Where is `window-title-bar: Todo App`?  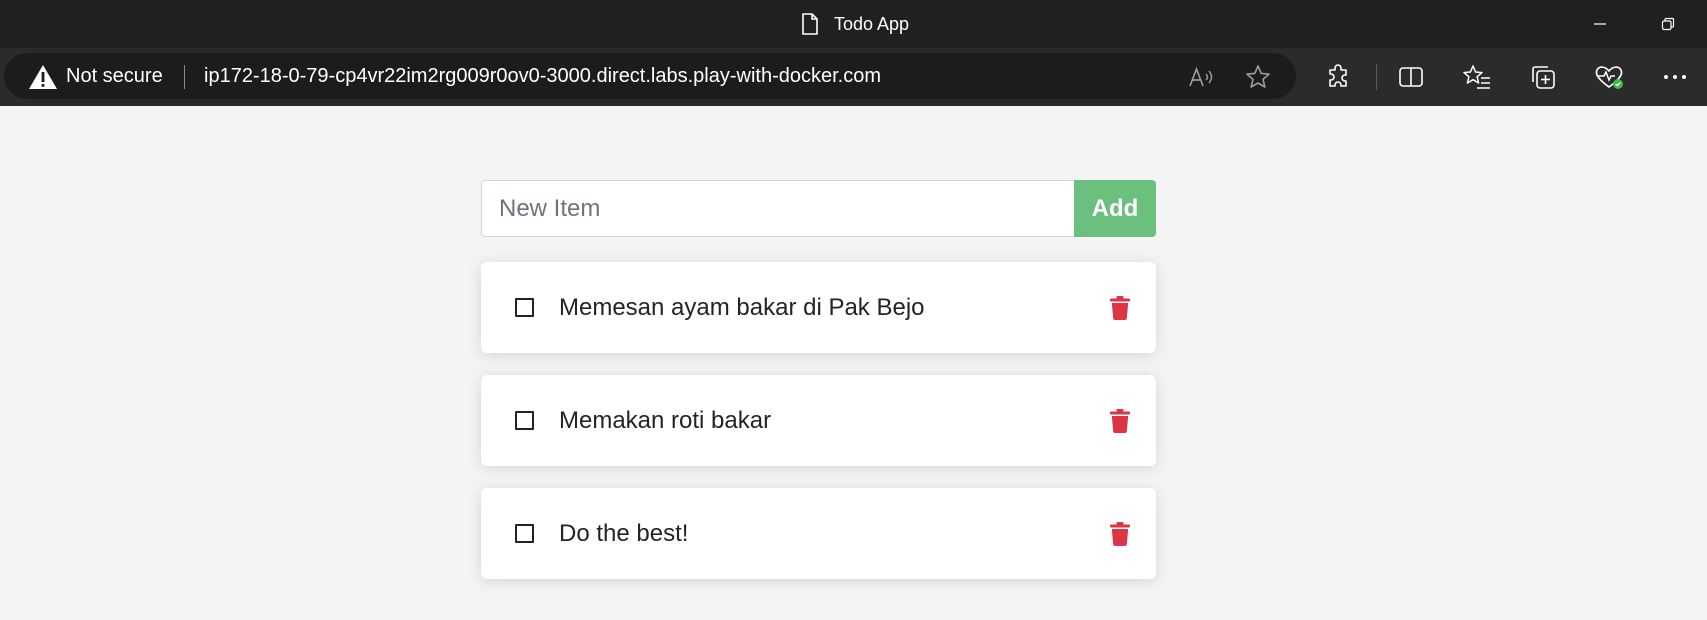 window-title-bar: Todo App is located at coordinates (853, 24).